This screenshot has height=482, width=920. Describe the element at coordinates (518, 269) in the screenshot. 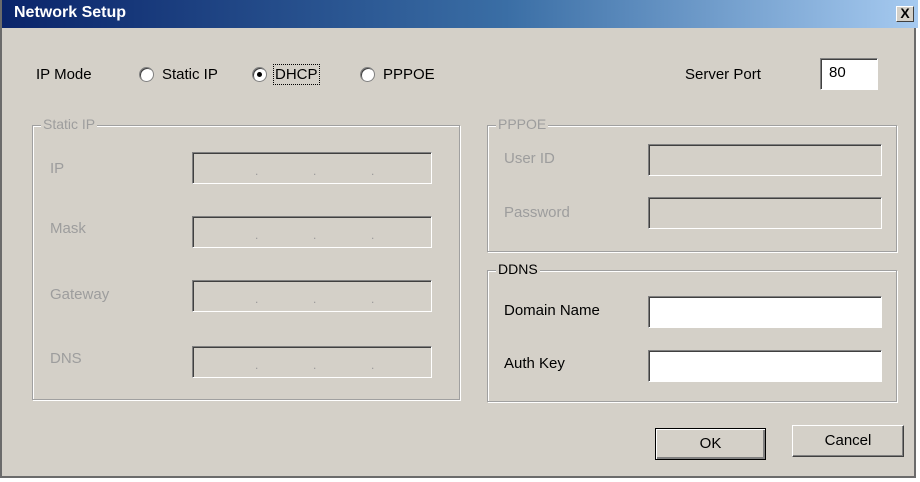

I see `ddns-legend: DDNS` at that location.